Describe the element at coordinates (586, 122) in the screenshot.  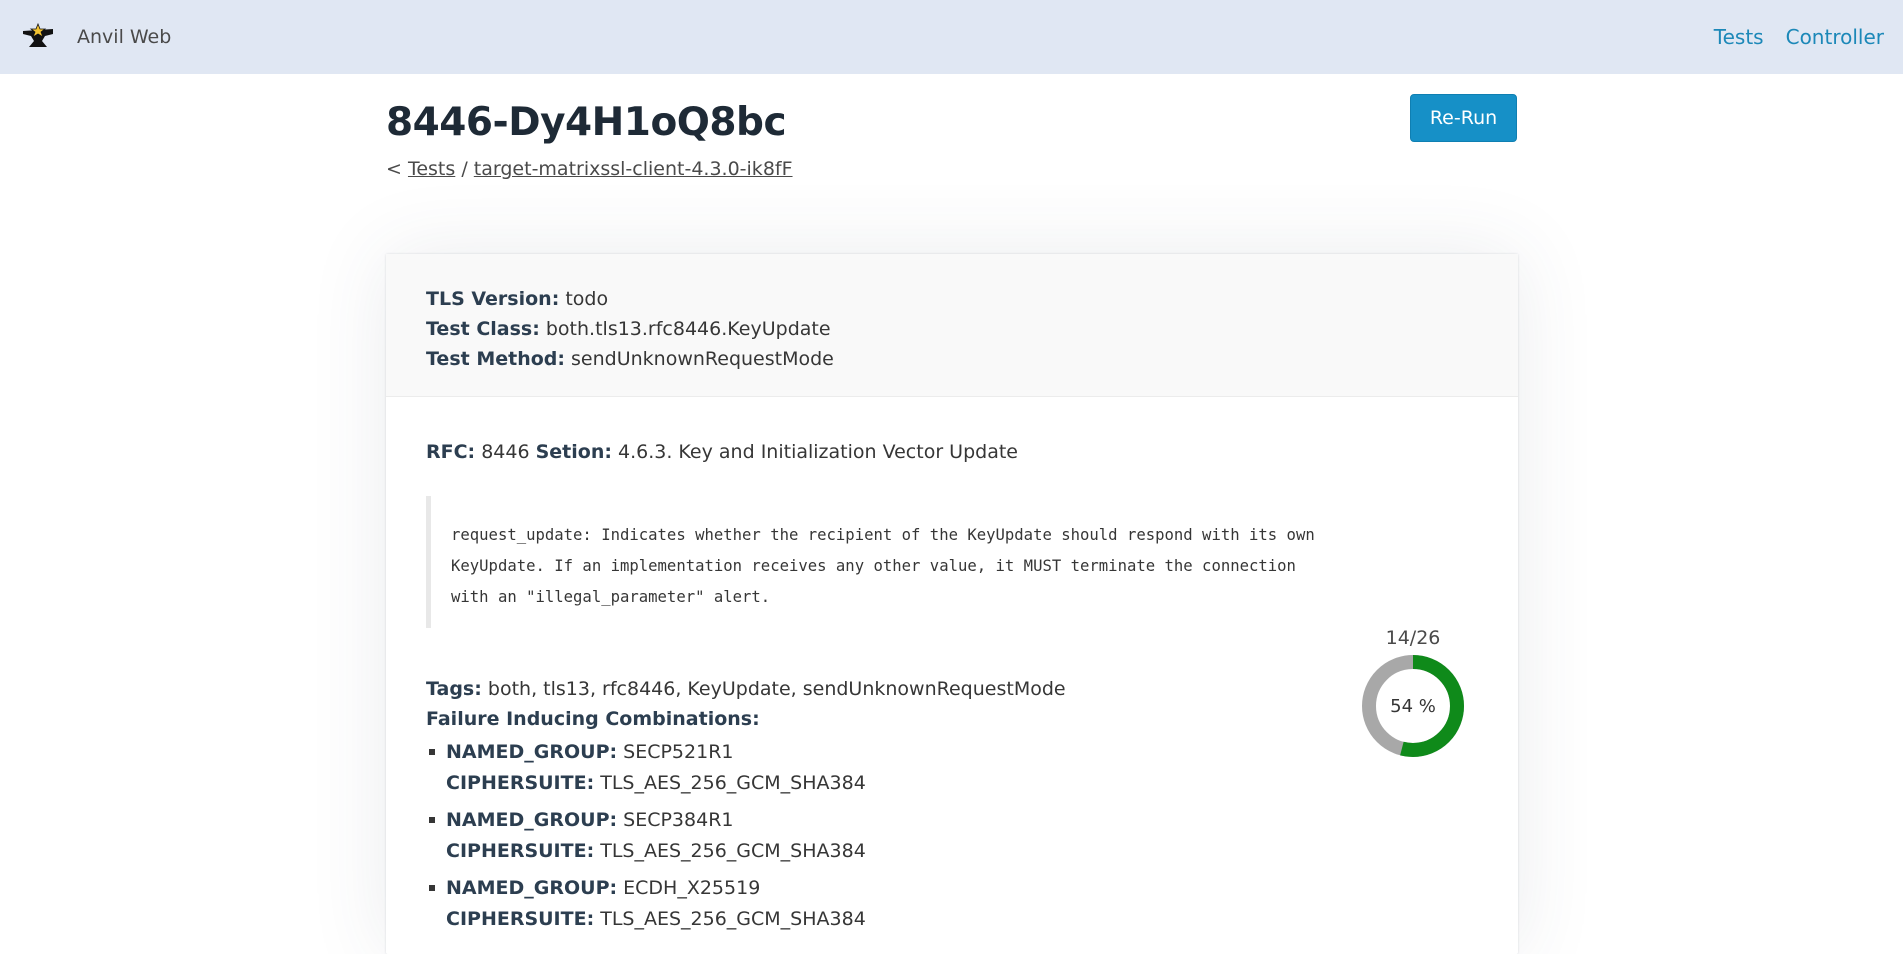
I see `page-title: 8446-Dy4H1oQ8bc` at that location.